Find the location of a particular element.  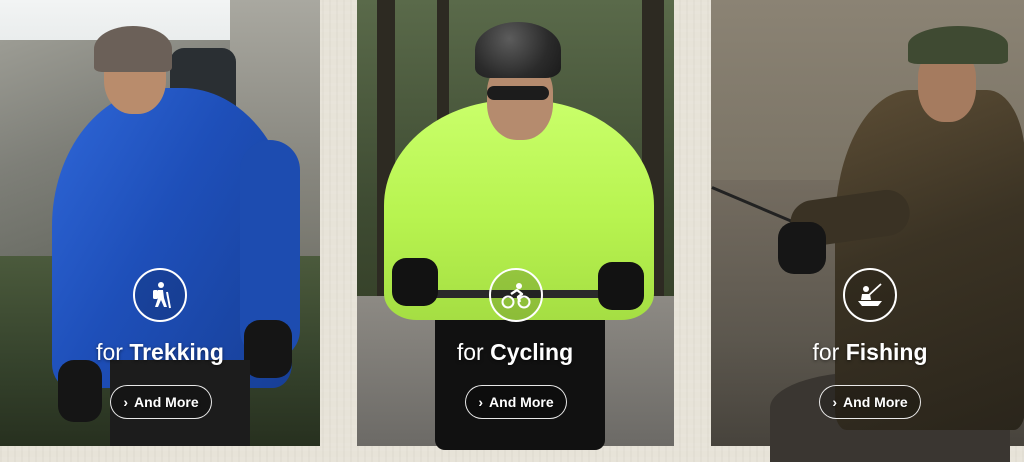

and-more-button-cycling: › And More is located at coordinates (516, 402).